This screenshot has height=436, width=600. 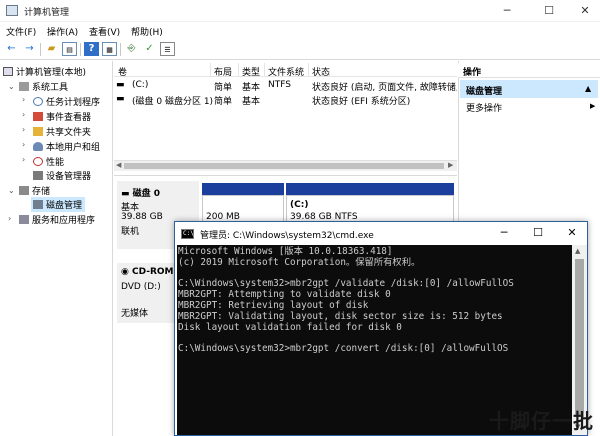 What do you see at coordinates (109, 49) in the screenshot?
I see `properties-icon: ▦` at bounding box center [109, 49].